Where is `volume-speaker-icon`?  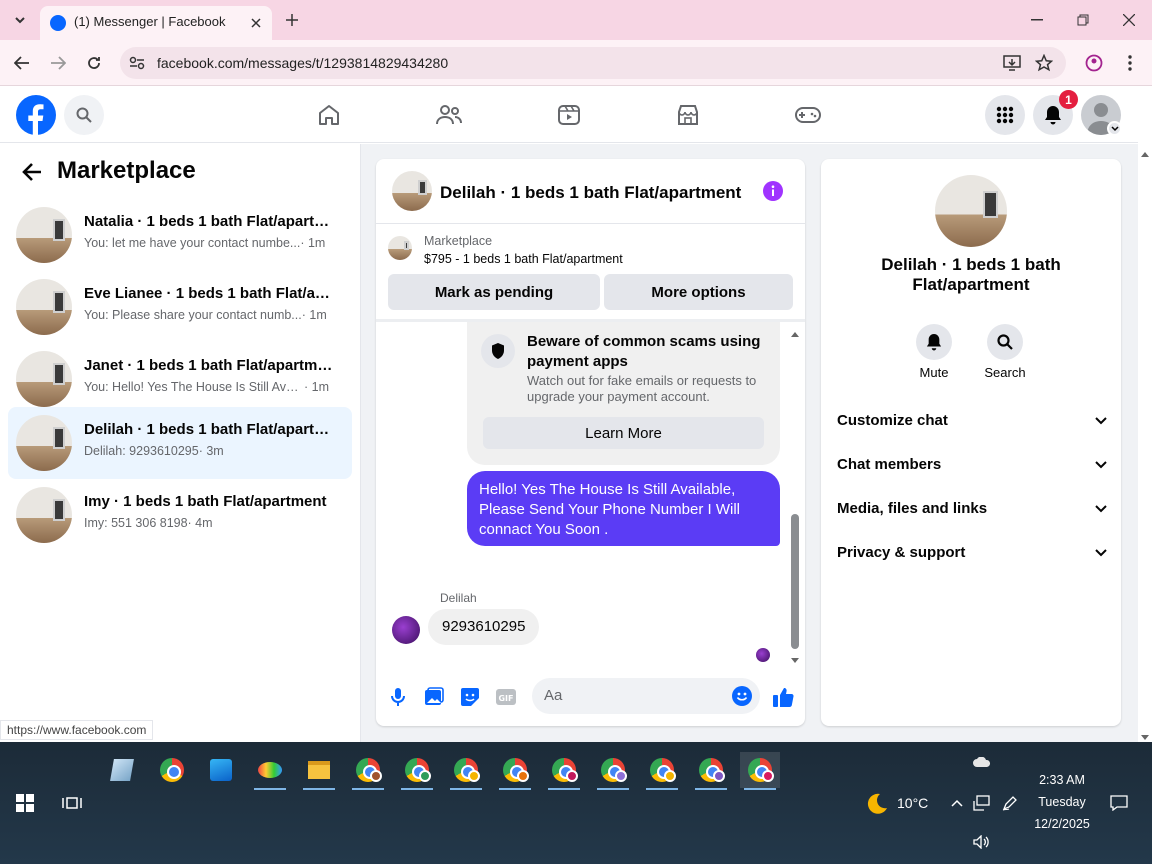 volume-speaker-icon is located at coordinates (982, 842).